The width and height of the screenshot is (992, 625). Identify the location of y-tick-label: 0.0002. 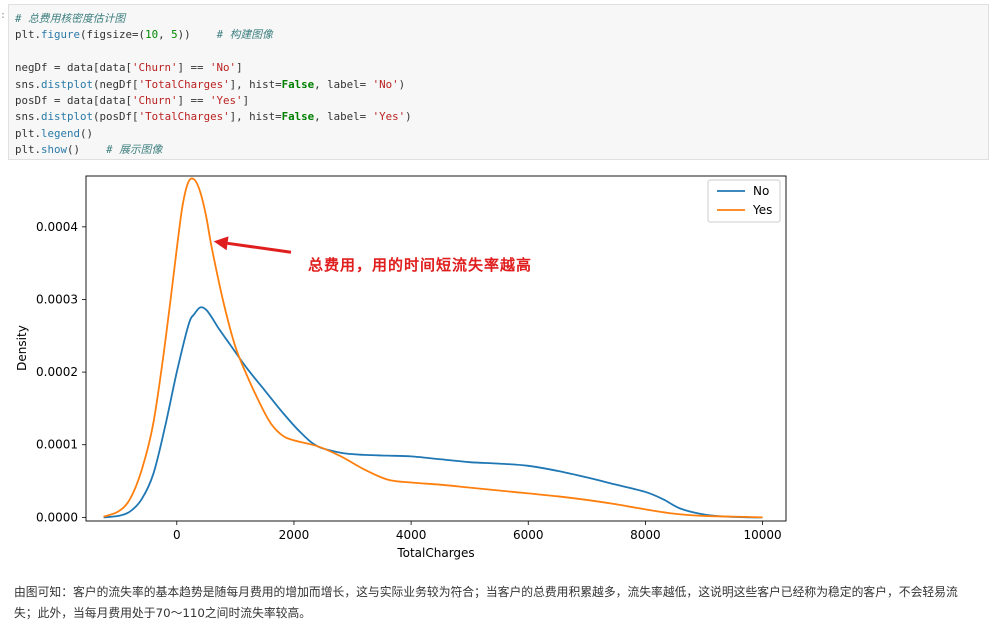
(57, 372).